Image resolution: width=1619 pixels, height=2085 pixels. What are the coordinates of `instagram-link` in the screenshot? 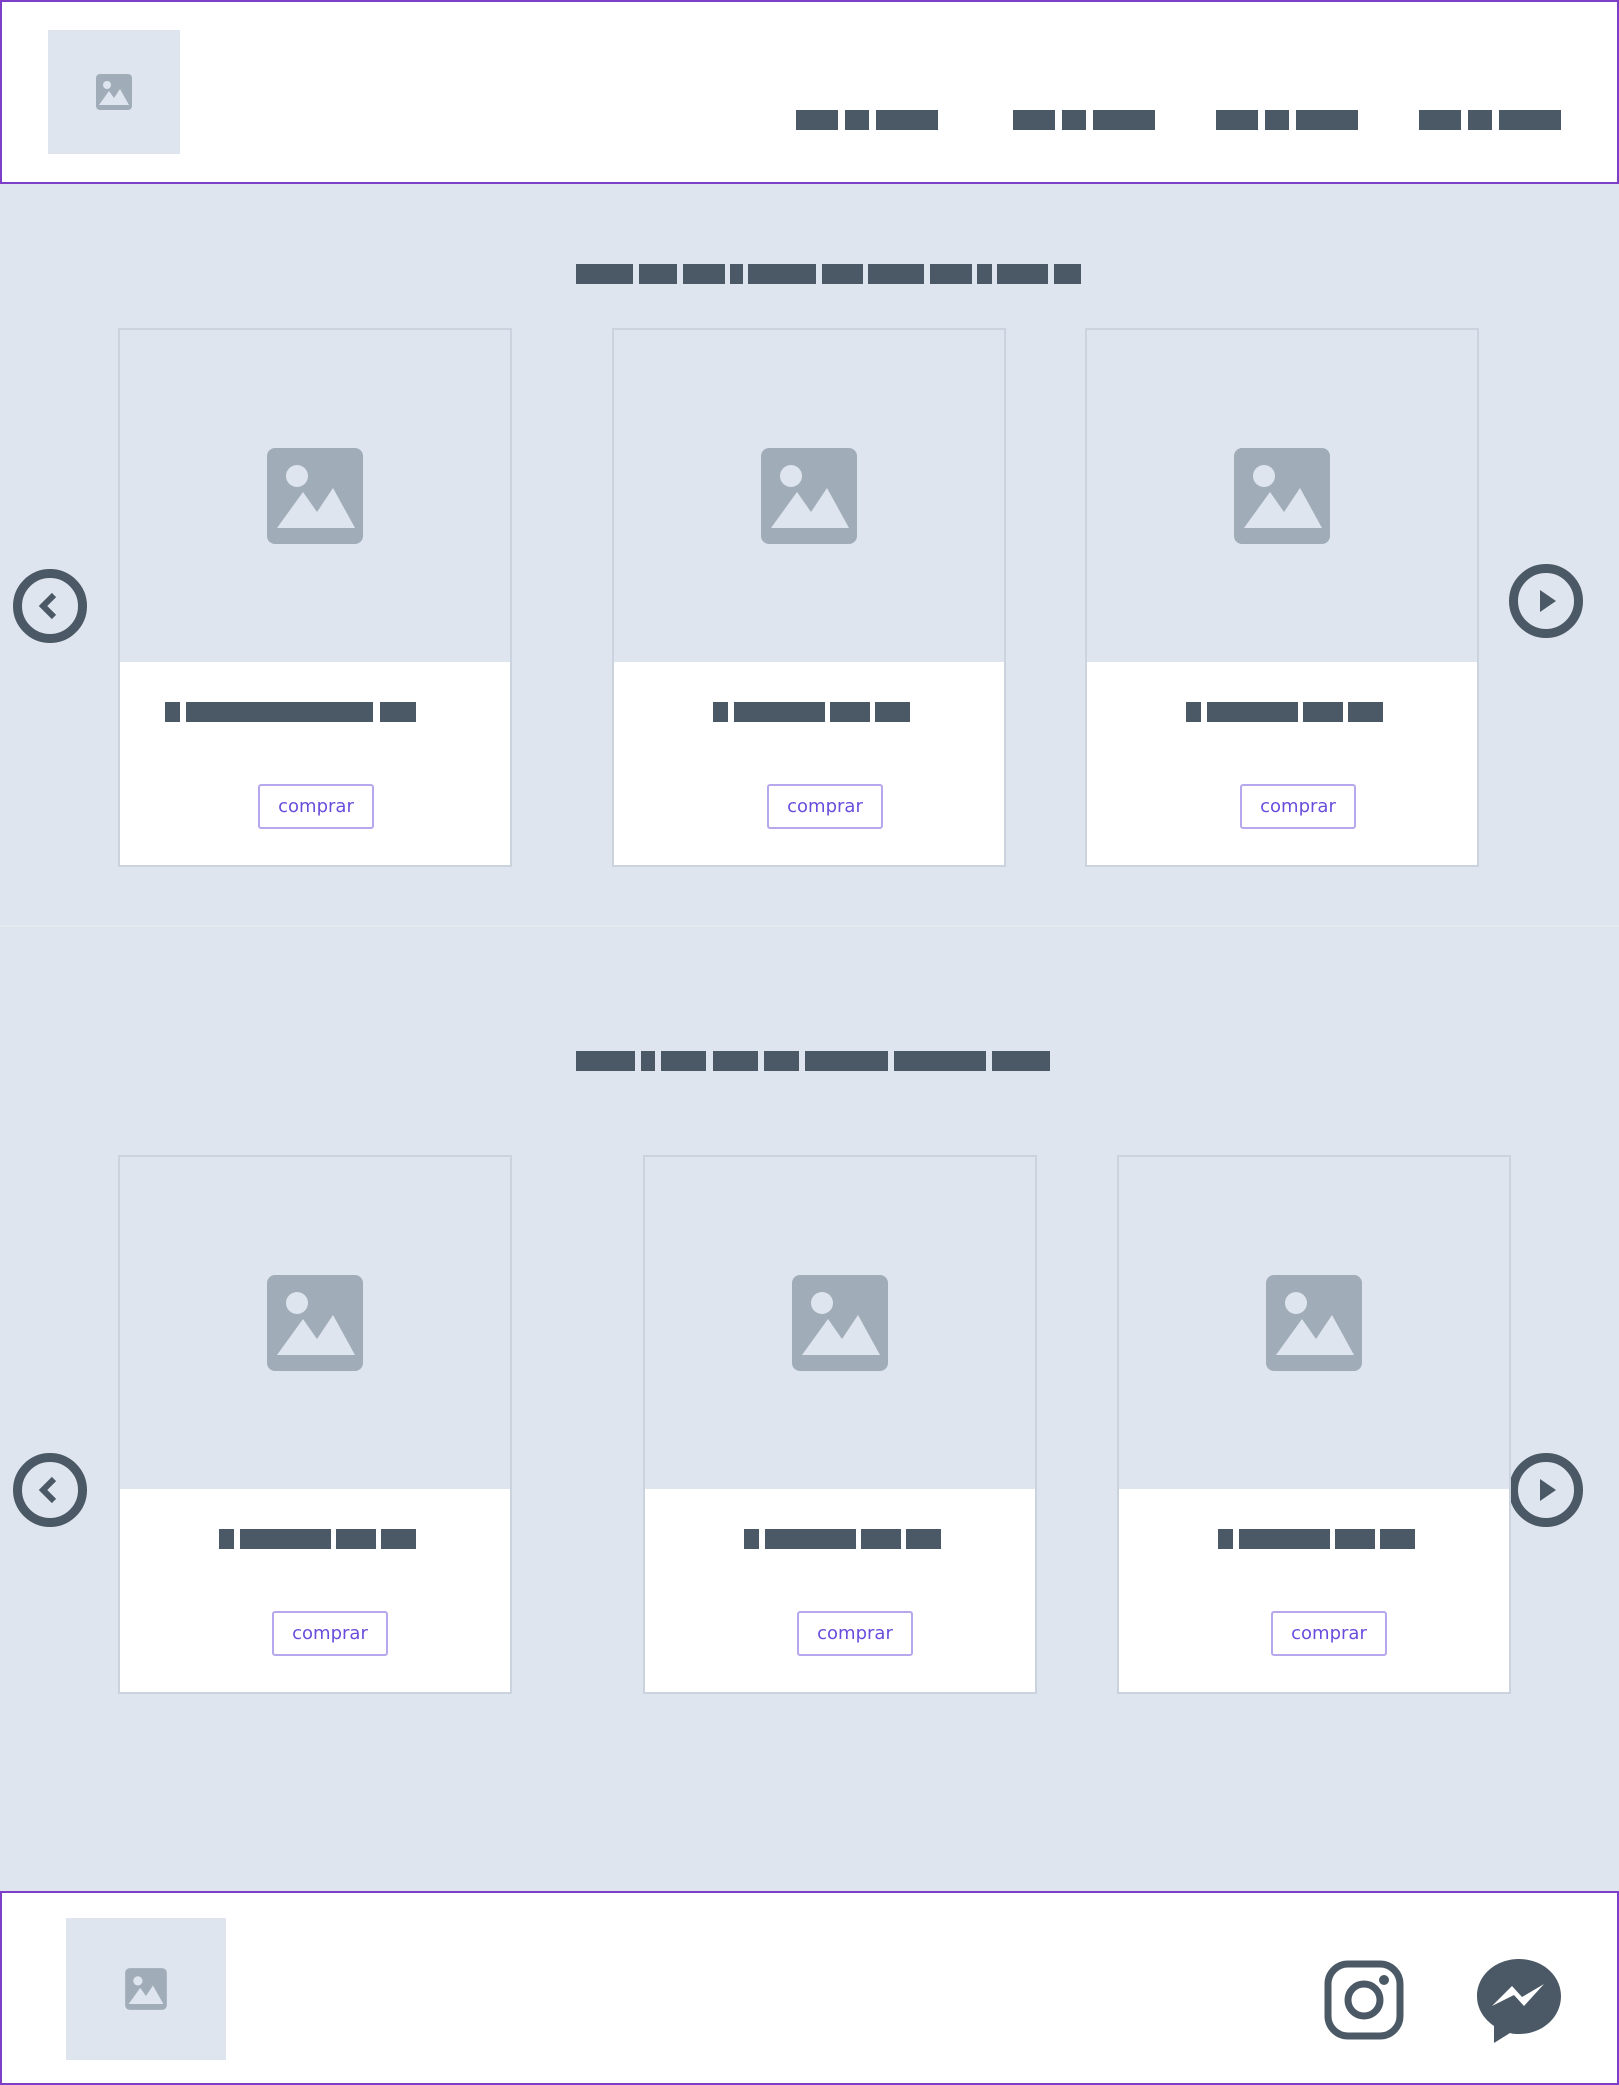 It's located at (1364, 2000).